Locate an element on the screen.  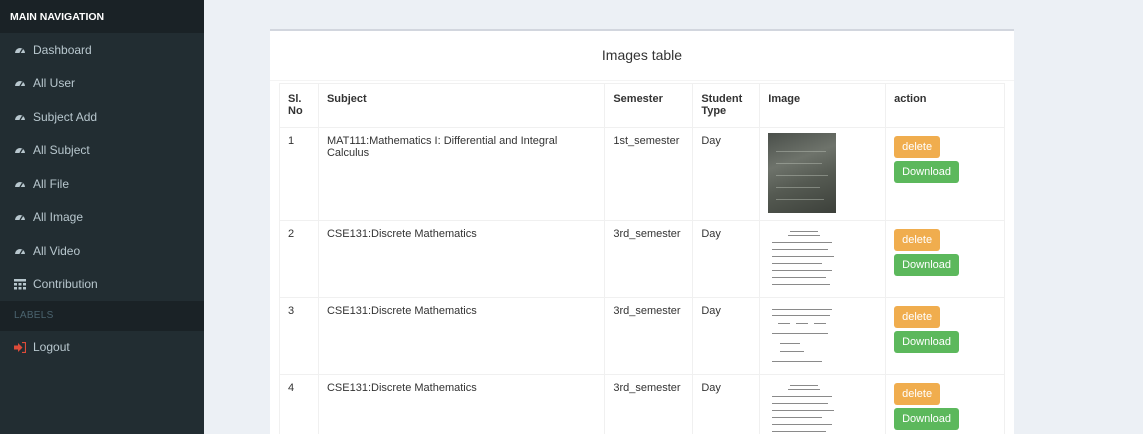
sidebar-item-label: All Subject is located at coordinates (61, 150).